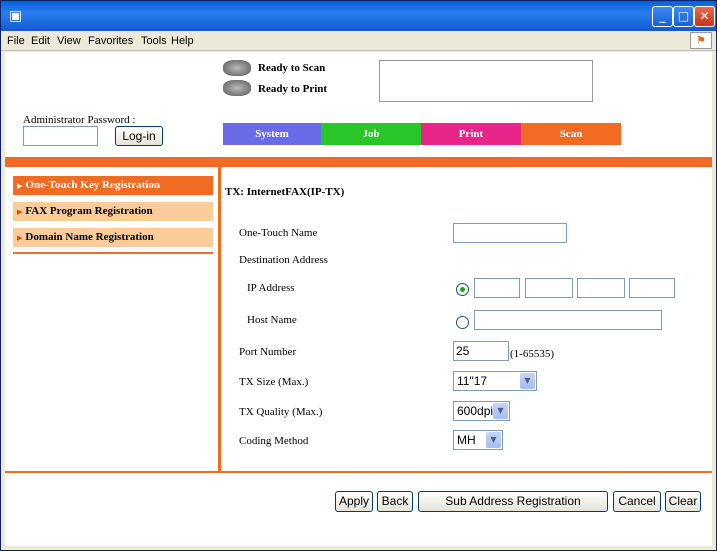  I want to click on login-button: Log-in, so click(139, 136).